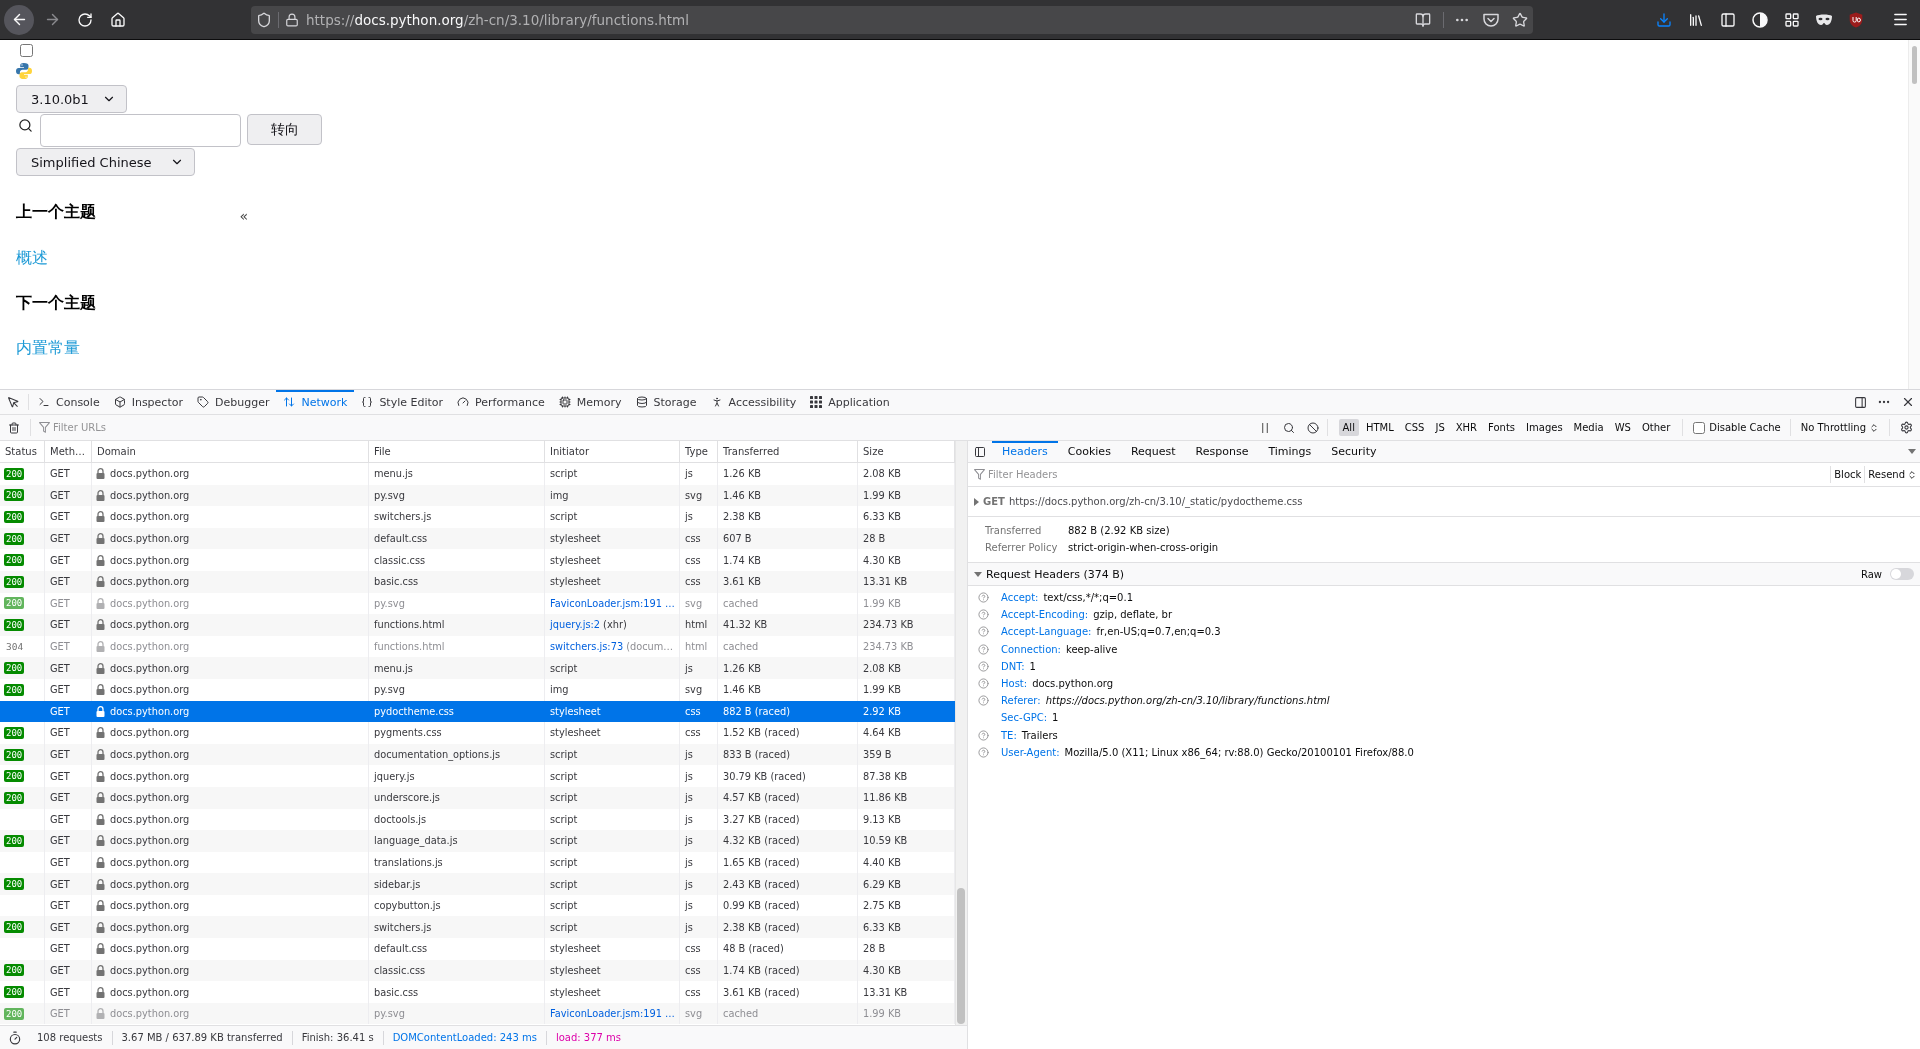  Describe the element at coordinates (69, 402) in the screenshot. I see `devtools-tab: Console` at that location.